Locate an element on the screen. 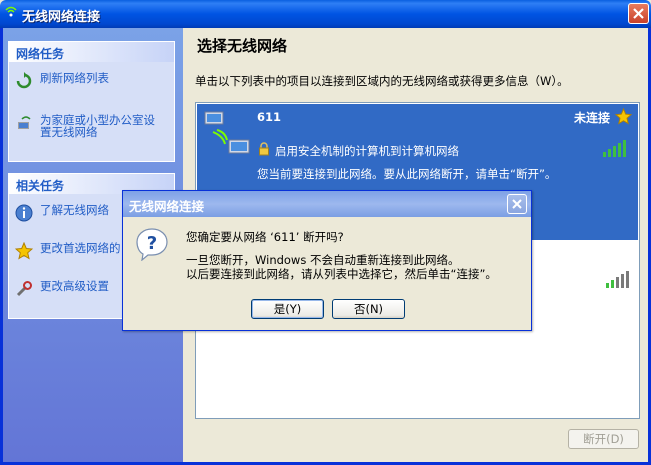  network-tasks-panel: 网络任务 刷新网络列表 为家庭或小型办公室设 置无线网络 is located at coordinates (91, 101).